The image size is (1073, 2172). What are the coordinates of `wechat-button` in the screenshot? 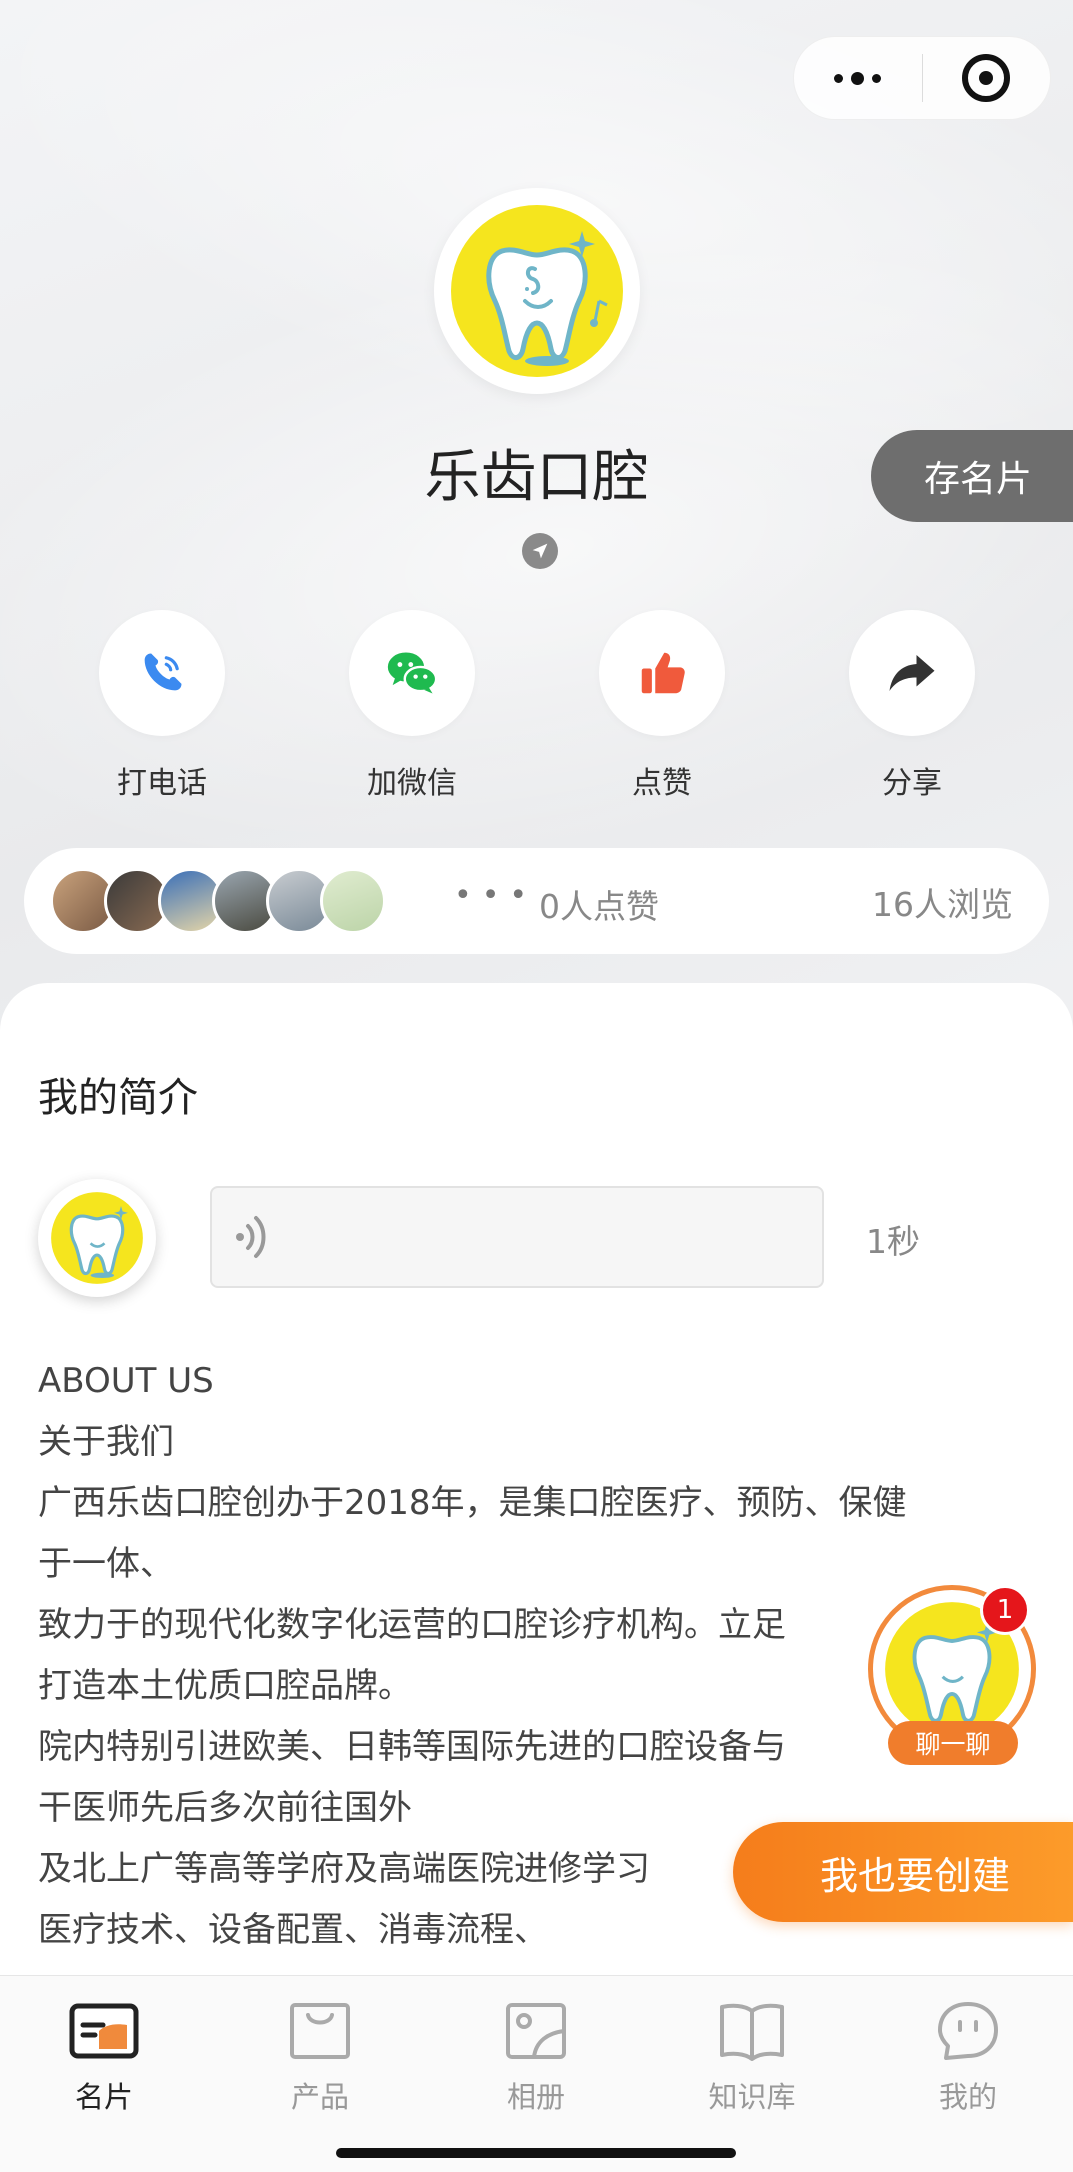 It's located at (412, 673).